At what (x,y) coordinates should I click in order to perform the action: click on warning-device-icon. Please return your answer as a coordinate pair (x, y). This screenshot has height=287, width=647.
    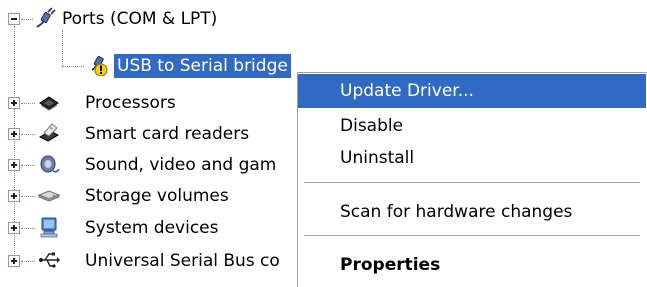
    Looking at the image, I should click on (99, 65).